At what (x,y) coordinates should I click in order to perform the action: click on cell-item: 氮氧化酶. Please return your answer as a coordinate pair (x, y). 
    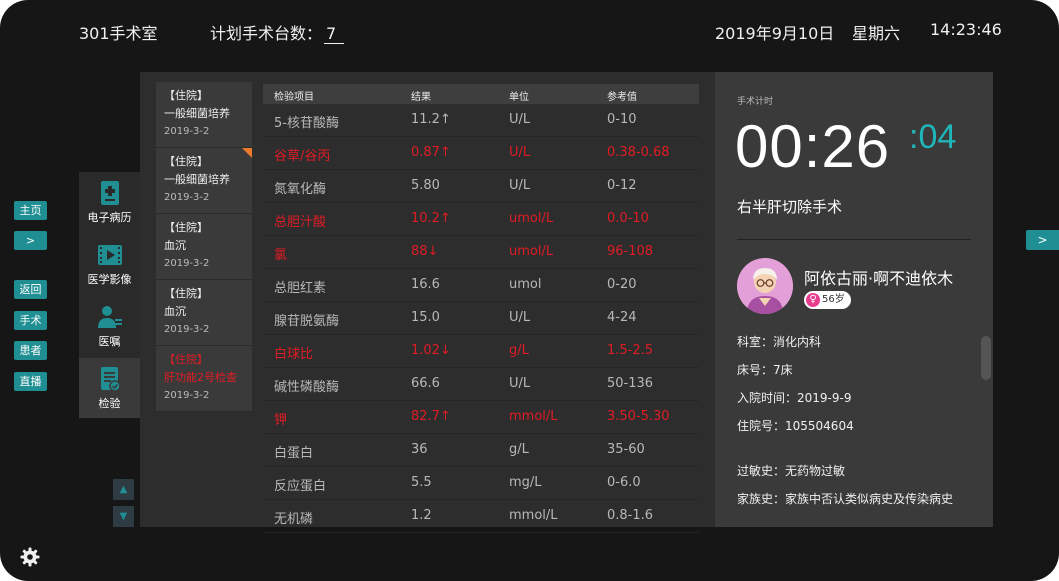
    Looking at the image, I should click on (300, 189).